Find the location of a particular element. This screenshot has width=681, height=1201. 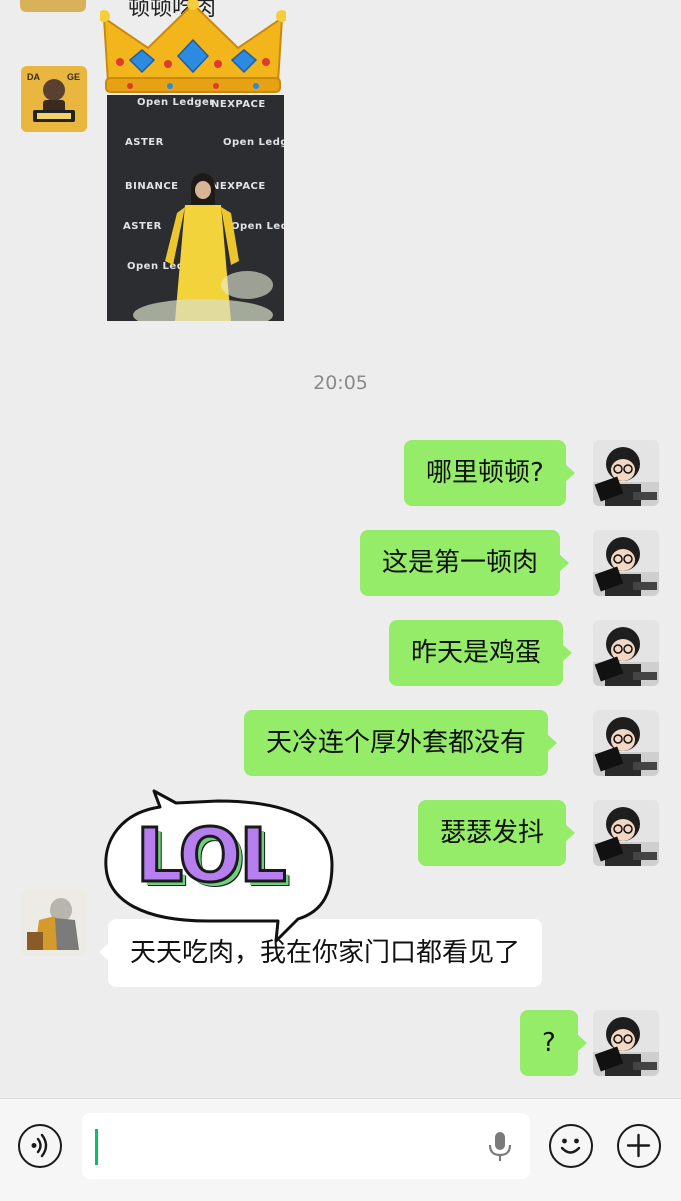

input-bar is located at coordinates (340, 1149).